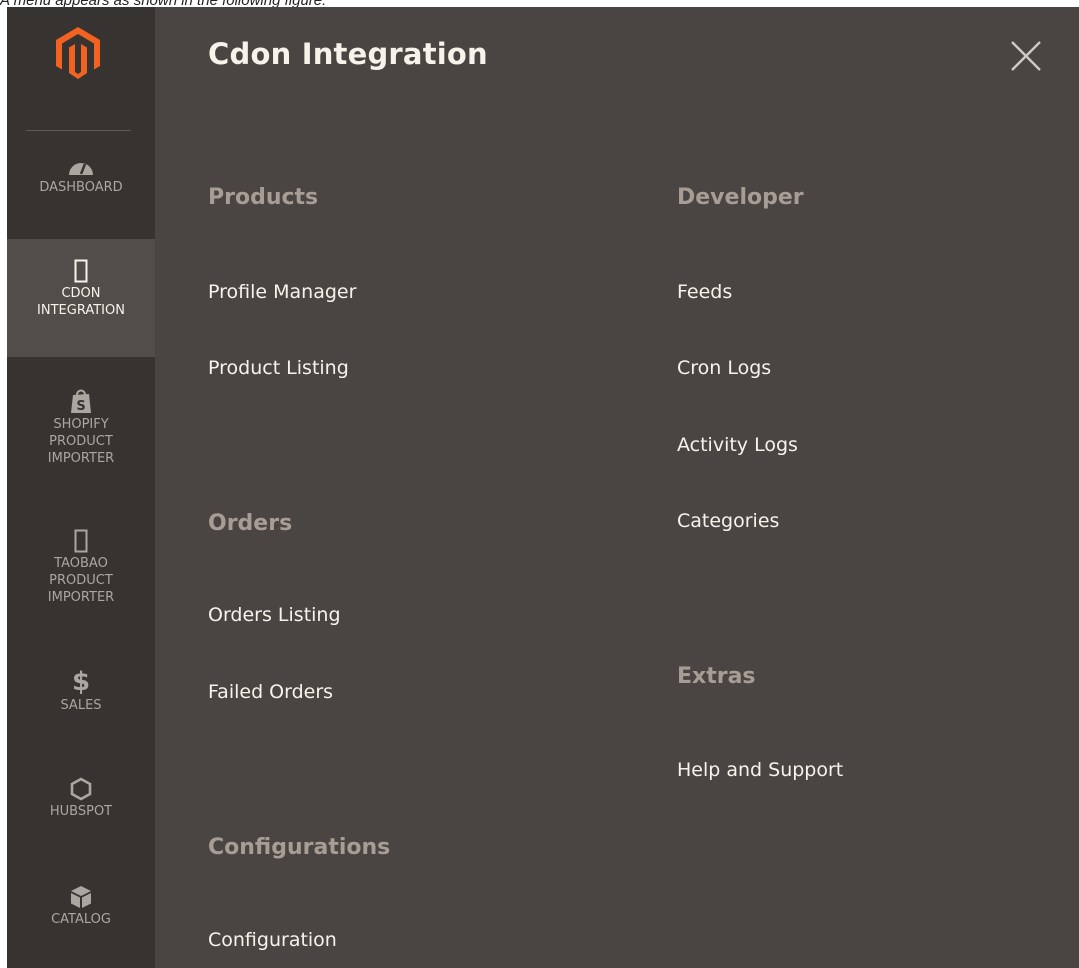 Image resolution: width=1079 pixels, height=968 pixels. I want to click on svg-text: S, so click(80, 406).